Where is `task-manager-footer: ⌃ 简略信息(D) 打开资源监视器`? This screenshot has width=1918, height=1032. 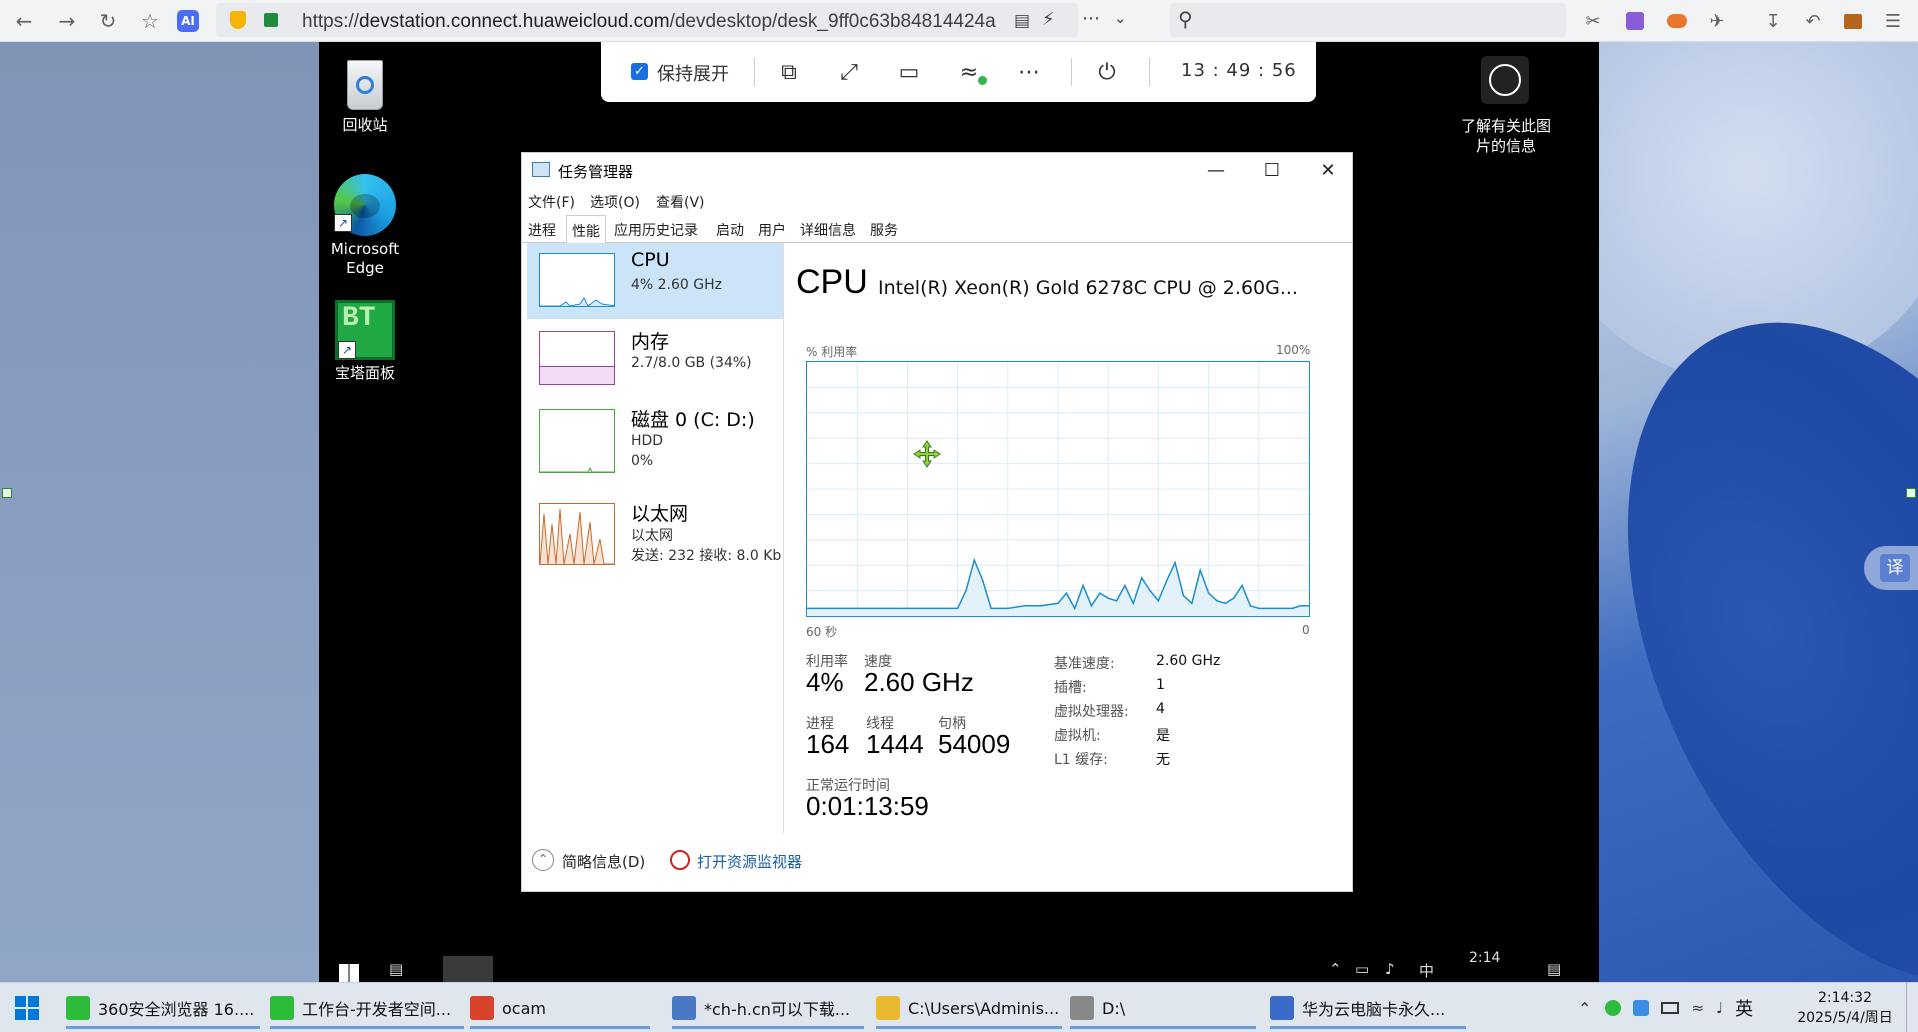
task-manager-footer: ⌃ 简略信息(D) 打开资源监视器 is located at coordinates (937, 865).